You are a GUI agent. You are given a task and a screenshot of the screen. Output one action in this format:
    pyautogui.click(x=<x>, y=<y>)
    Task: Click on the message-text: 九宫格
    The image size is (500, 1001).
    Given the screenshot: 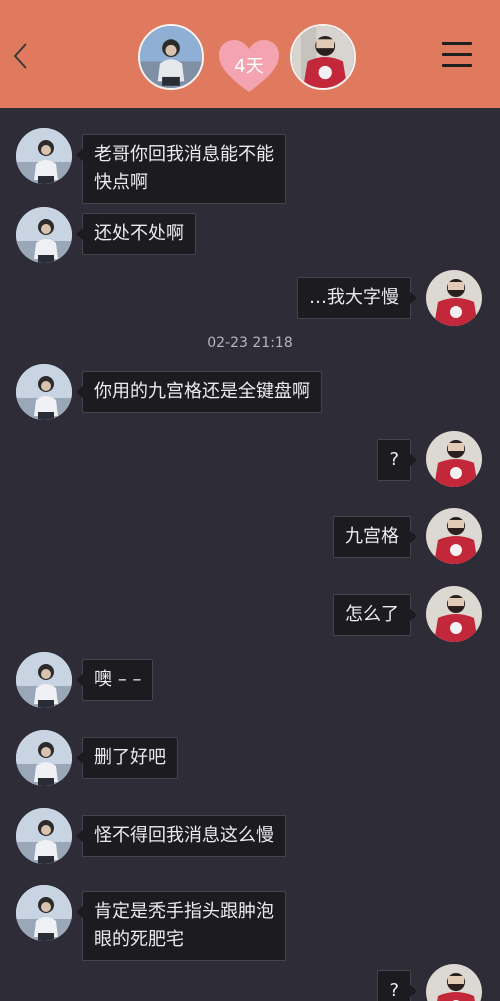 What is the action you would take?
    pyautogui.click(x=372, y=536)
    